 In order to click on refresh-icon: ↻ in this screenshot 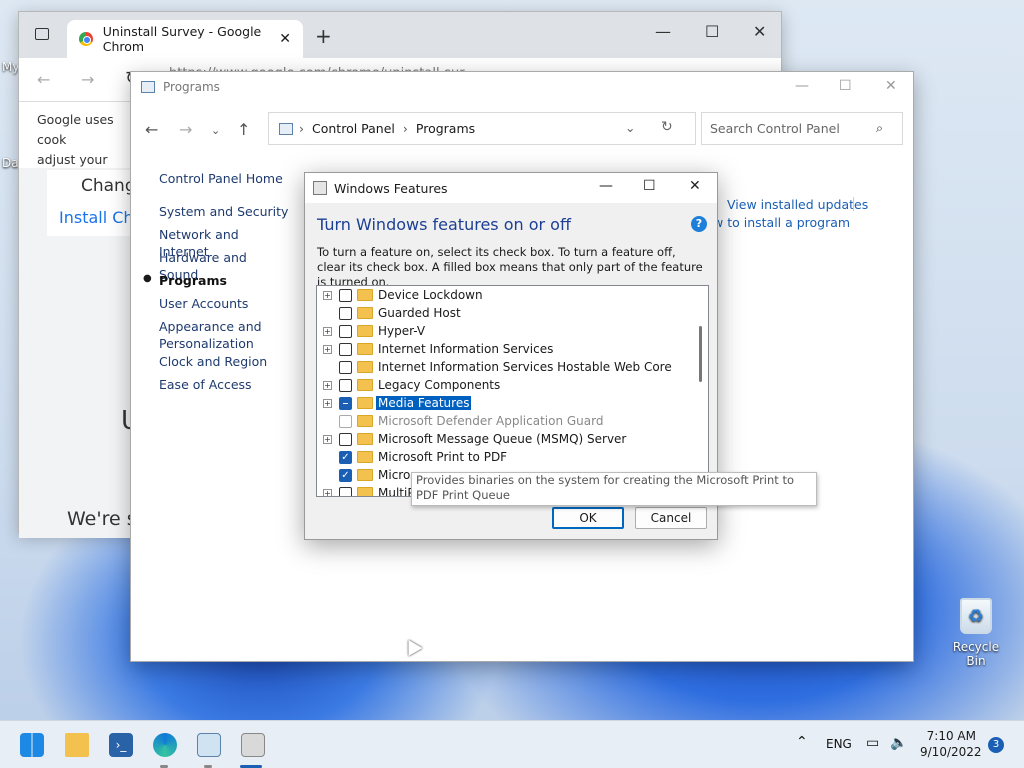, I will do `click(667, 127)`.